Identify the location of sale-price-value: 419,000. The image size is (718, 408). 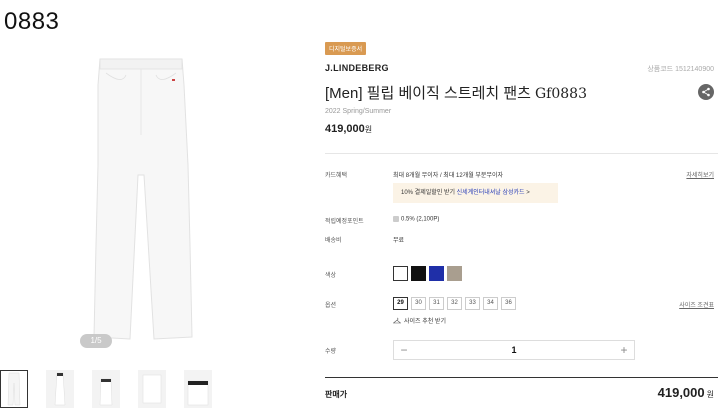
(681, 392).